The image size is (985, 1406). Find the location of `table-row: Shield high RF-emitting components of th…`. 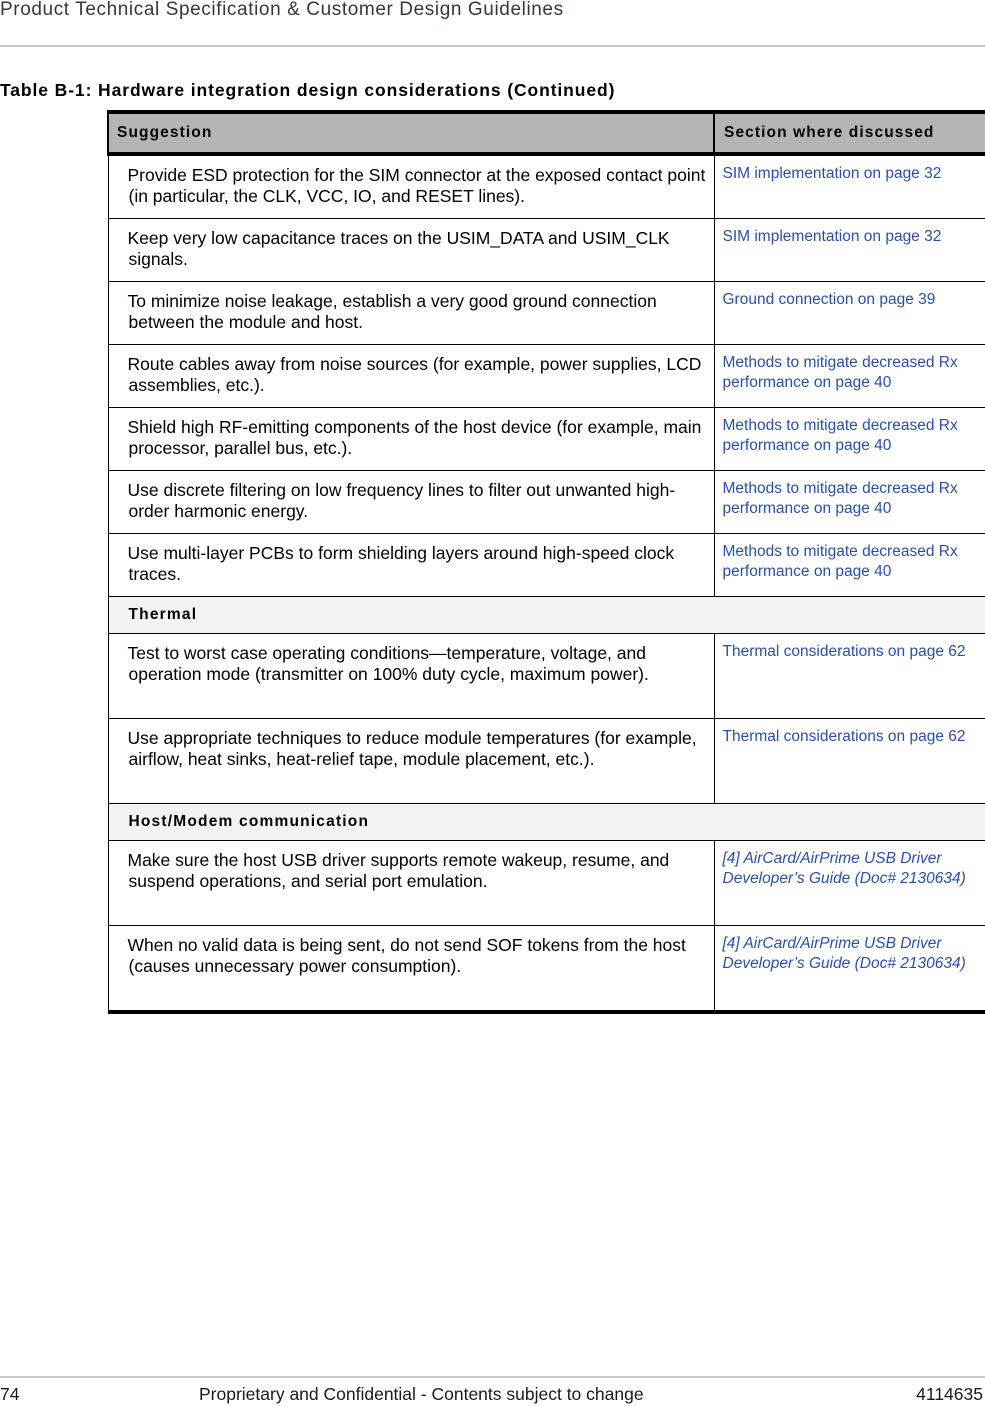

table-row: Shield high RF-emitting components of th… is located at coordinates (546, 439).